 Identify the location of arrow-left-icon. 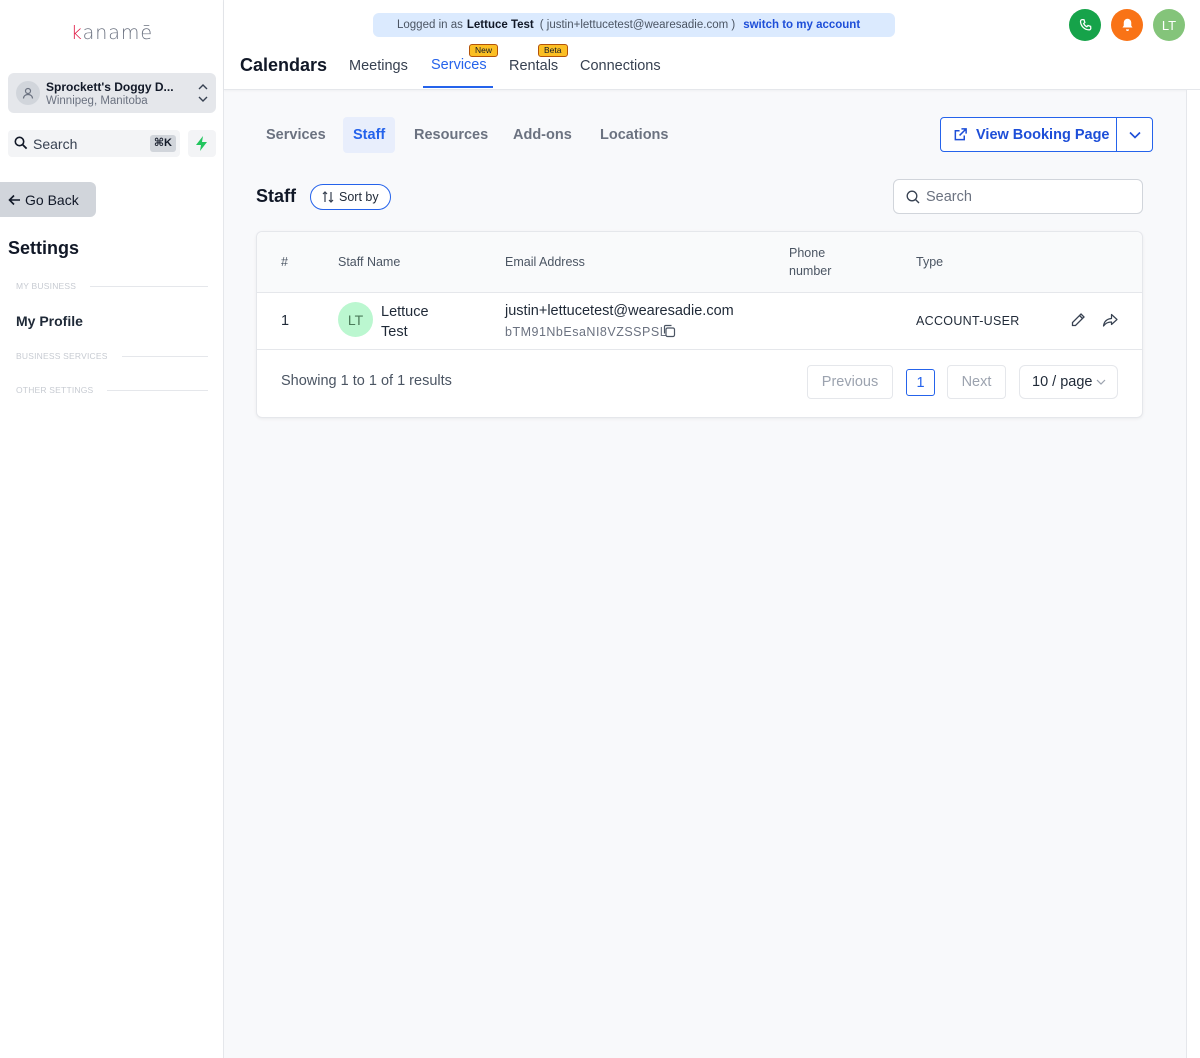
(14, 199).